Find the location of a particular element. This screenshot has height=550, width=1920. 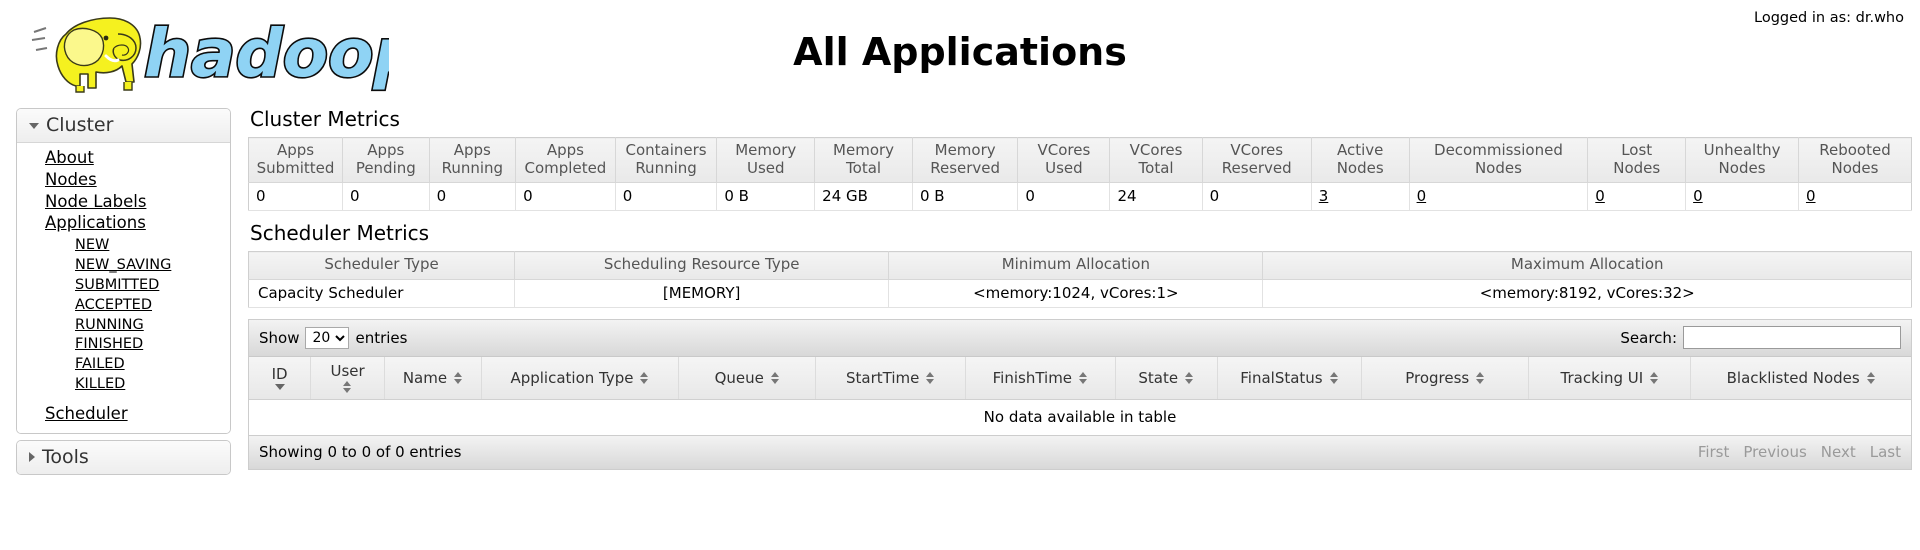

sidebar-link-new: NEW is located at coordinates (92, 245).